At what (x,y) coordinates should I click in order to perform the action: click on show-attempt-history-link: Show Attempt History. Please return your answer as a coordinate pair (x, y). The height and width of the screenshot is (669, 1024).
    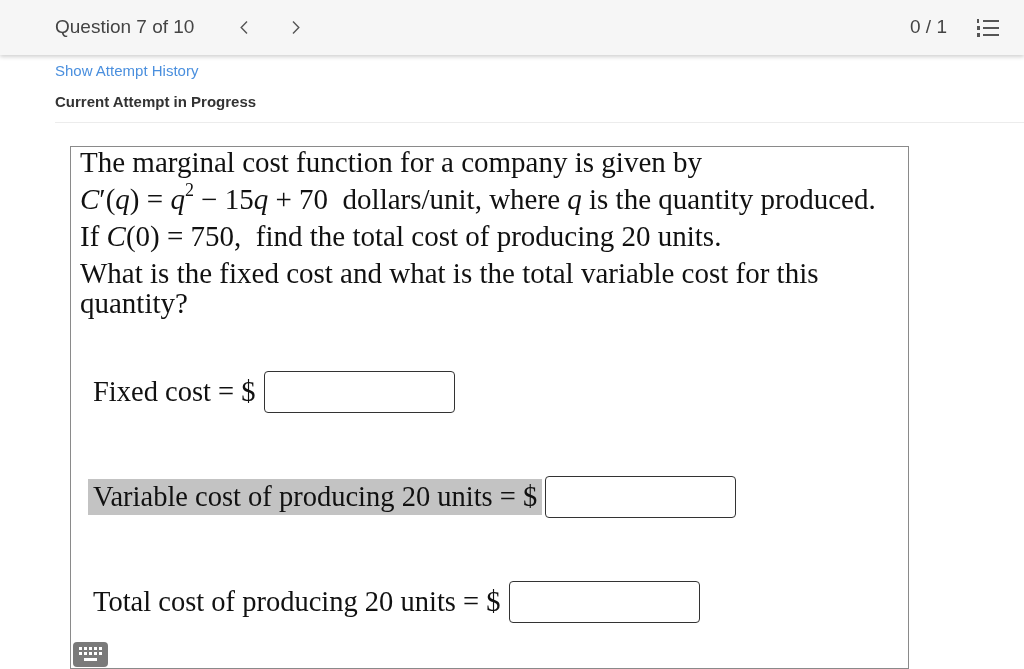
    Looking at the image, I should click on (127, 71).